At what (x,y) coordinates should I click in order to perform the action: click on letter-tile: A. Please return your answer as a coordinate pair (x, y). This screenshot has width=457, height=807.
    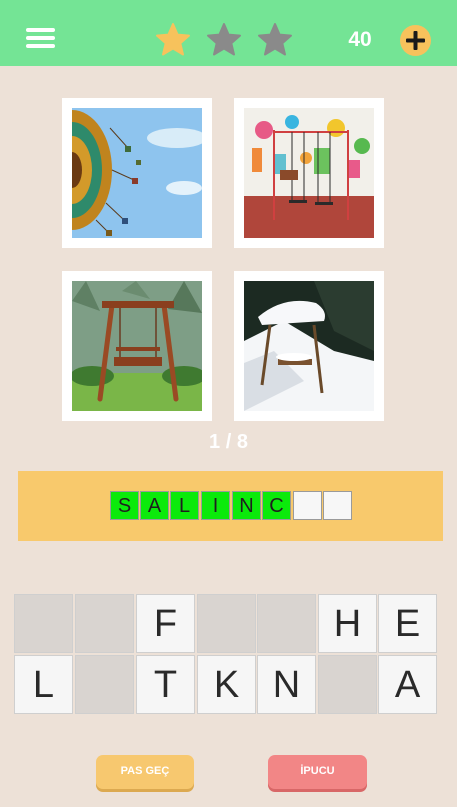
    Looking at the image, I should click on (407, 684).